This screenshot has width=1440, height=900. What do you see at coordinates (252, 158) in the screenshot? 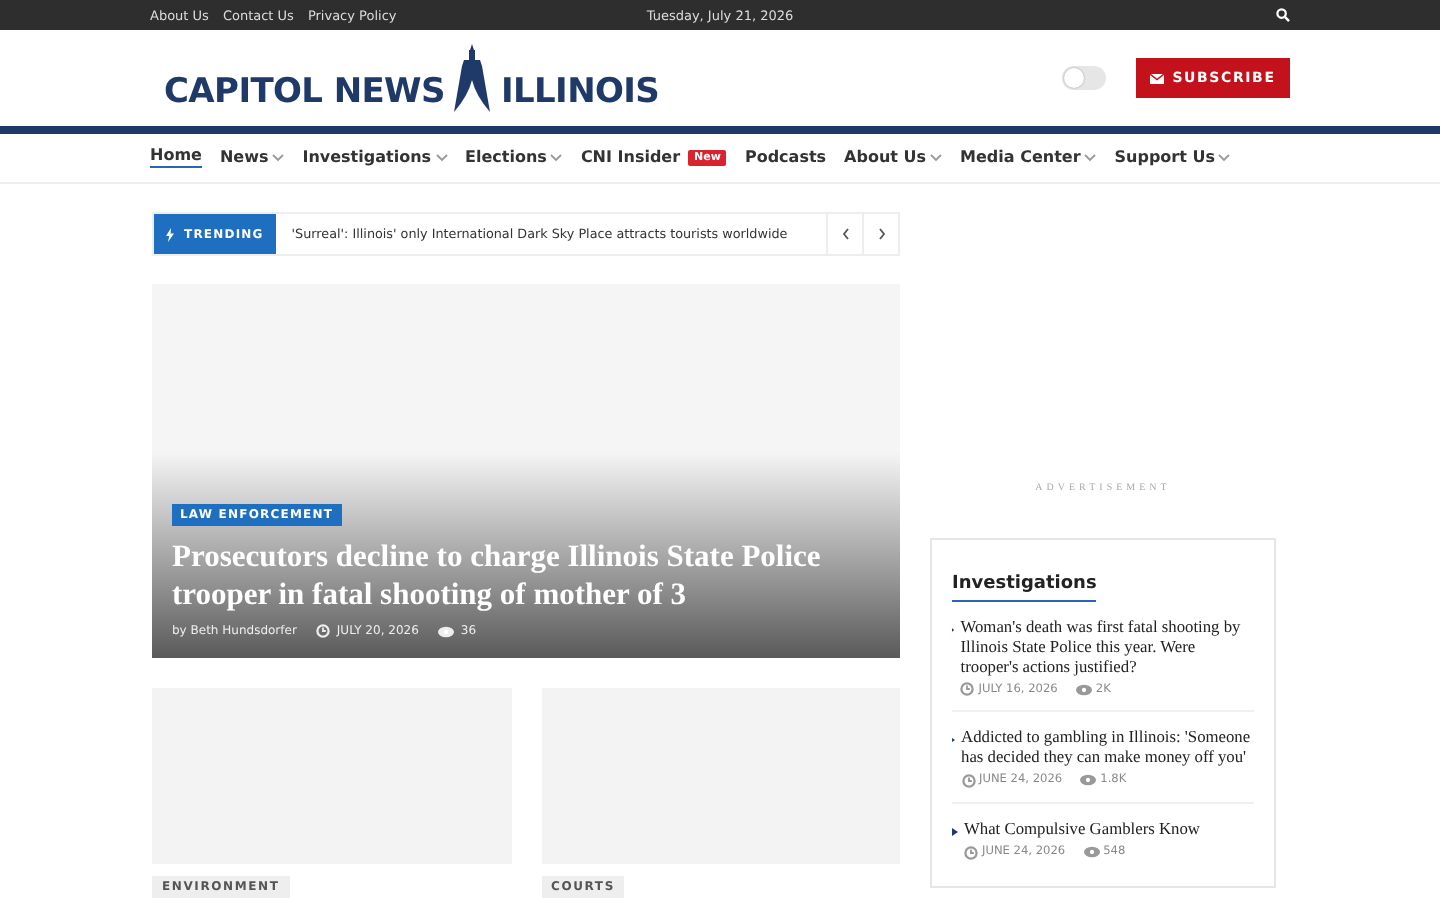
I see `nav-item: News` at bounding box center [252, 158].